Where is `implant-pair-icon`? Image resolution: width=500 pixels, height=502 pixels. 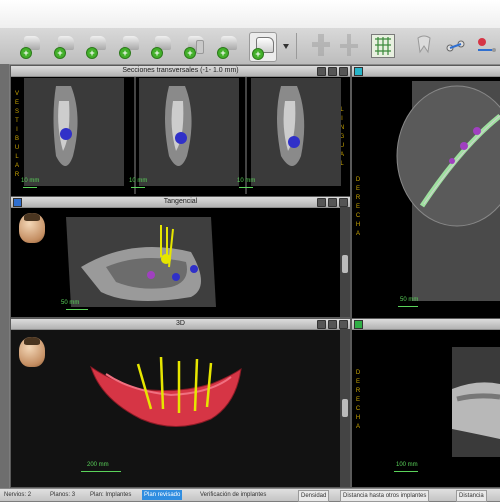 implant-pair-icon is located at coordinates (200, 47).